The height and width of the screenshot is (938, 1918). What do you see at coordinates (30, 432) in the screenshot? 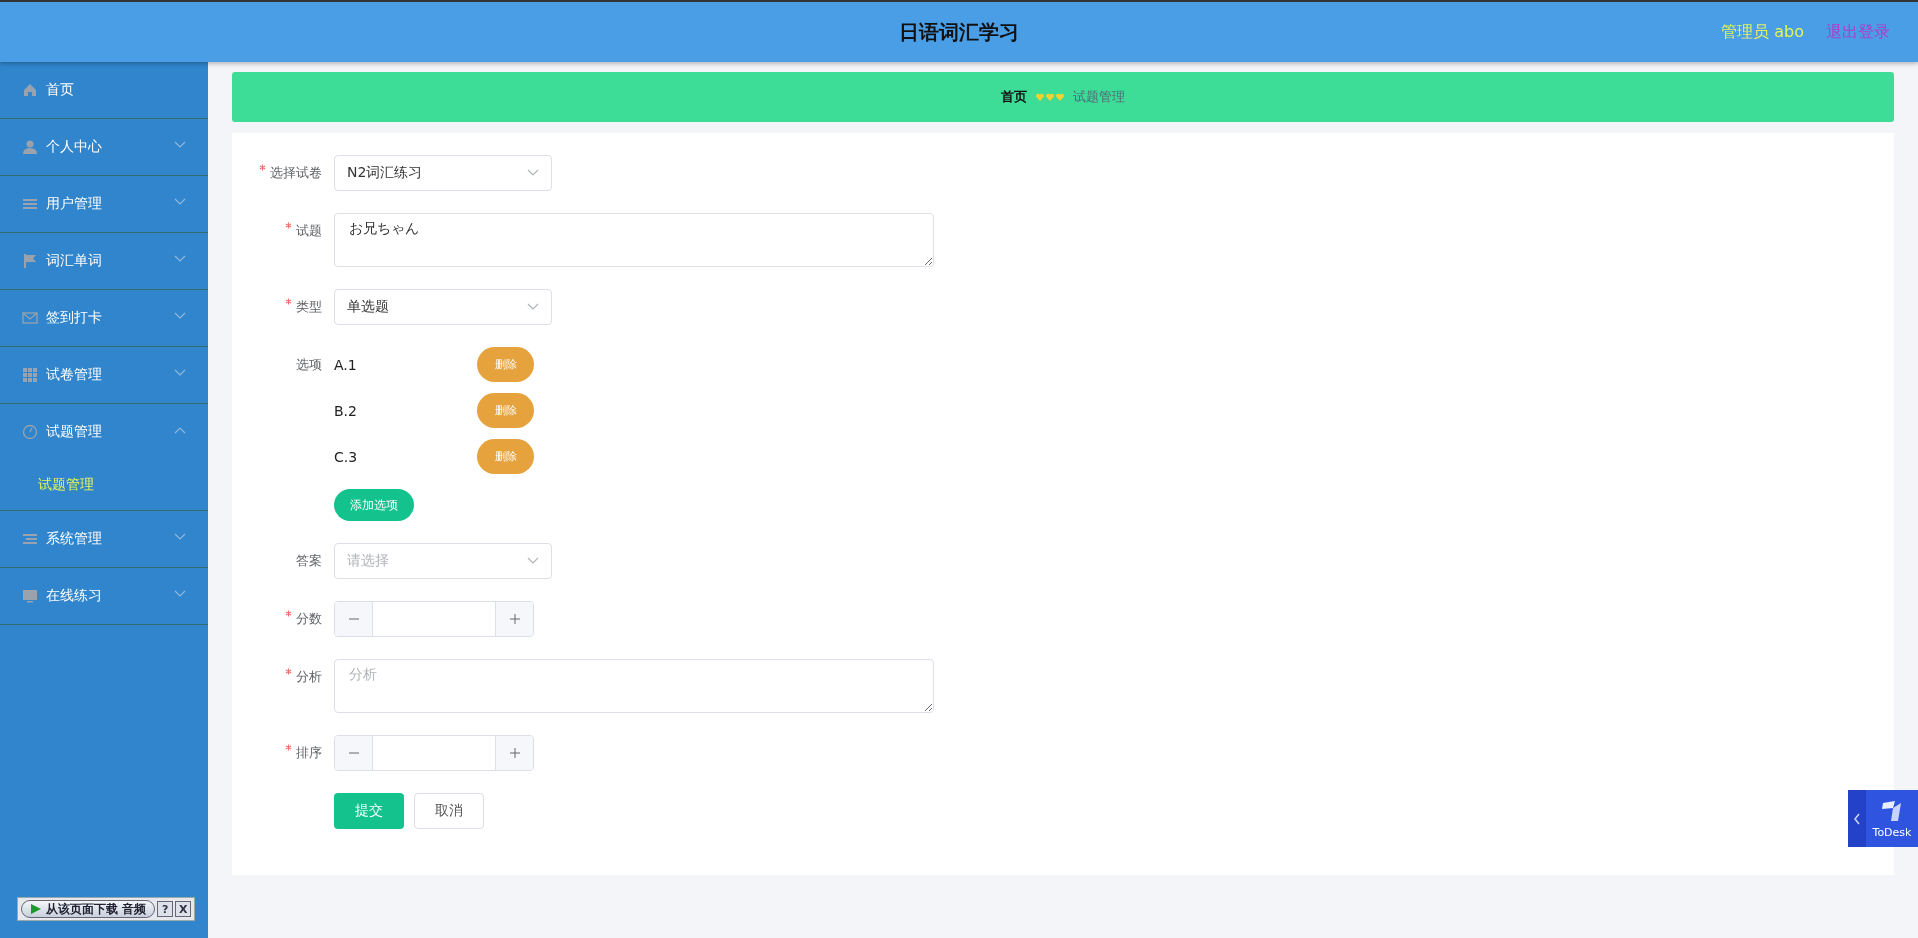
I see `gauge-icon` at bounding box center [30, 432].